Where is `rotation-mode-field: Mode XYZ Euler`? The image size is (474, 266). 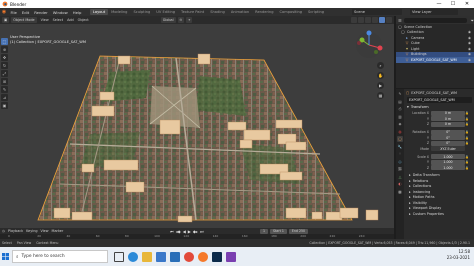
rotation-mode-field: Mode XYZ Euler is located at coordinates (439, 148).